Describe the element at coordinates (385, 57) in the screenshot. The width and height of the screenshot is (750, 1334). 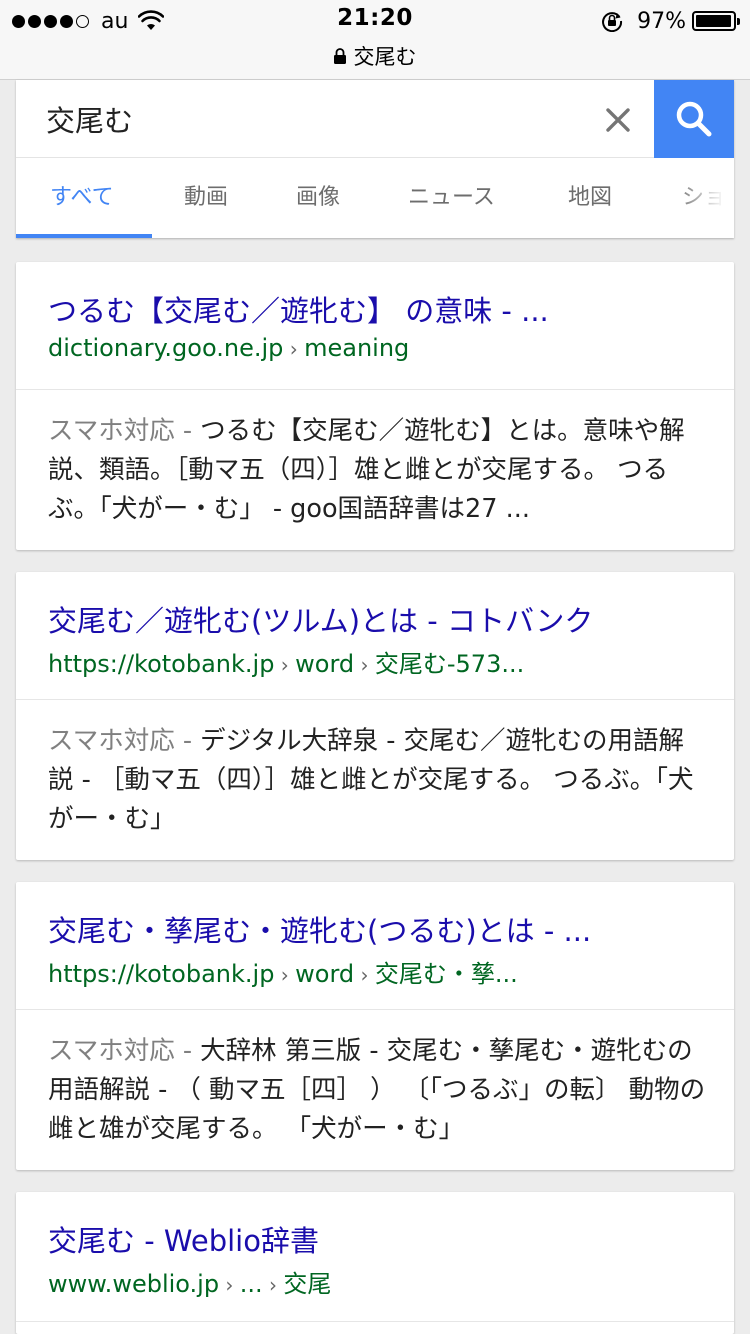
I see `address-text: 交尾む` at that location.